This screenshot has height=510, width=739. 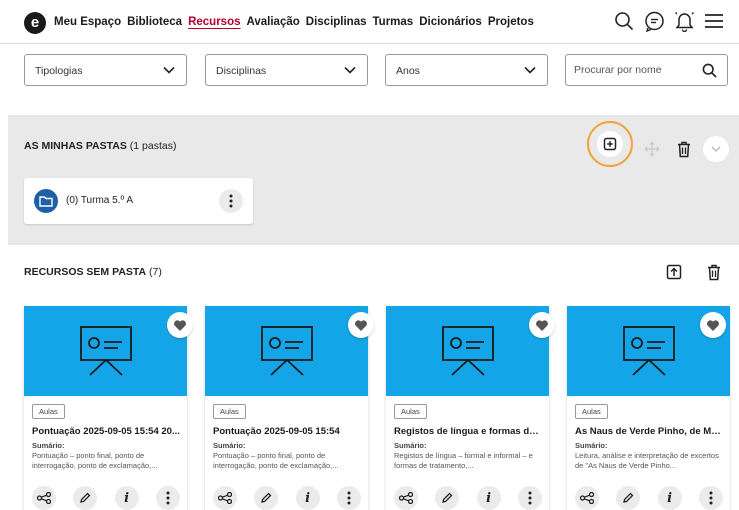 I want to click on app-logo: e, so click(x=35, y=23).